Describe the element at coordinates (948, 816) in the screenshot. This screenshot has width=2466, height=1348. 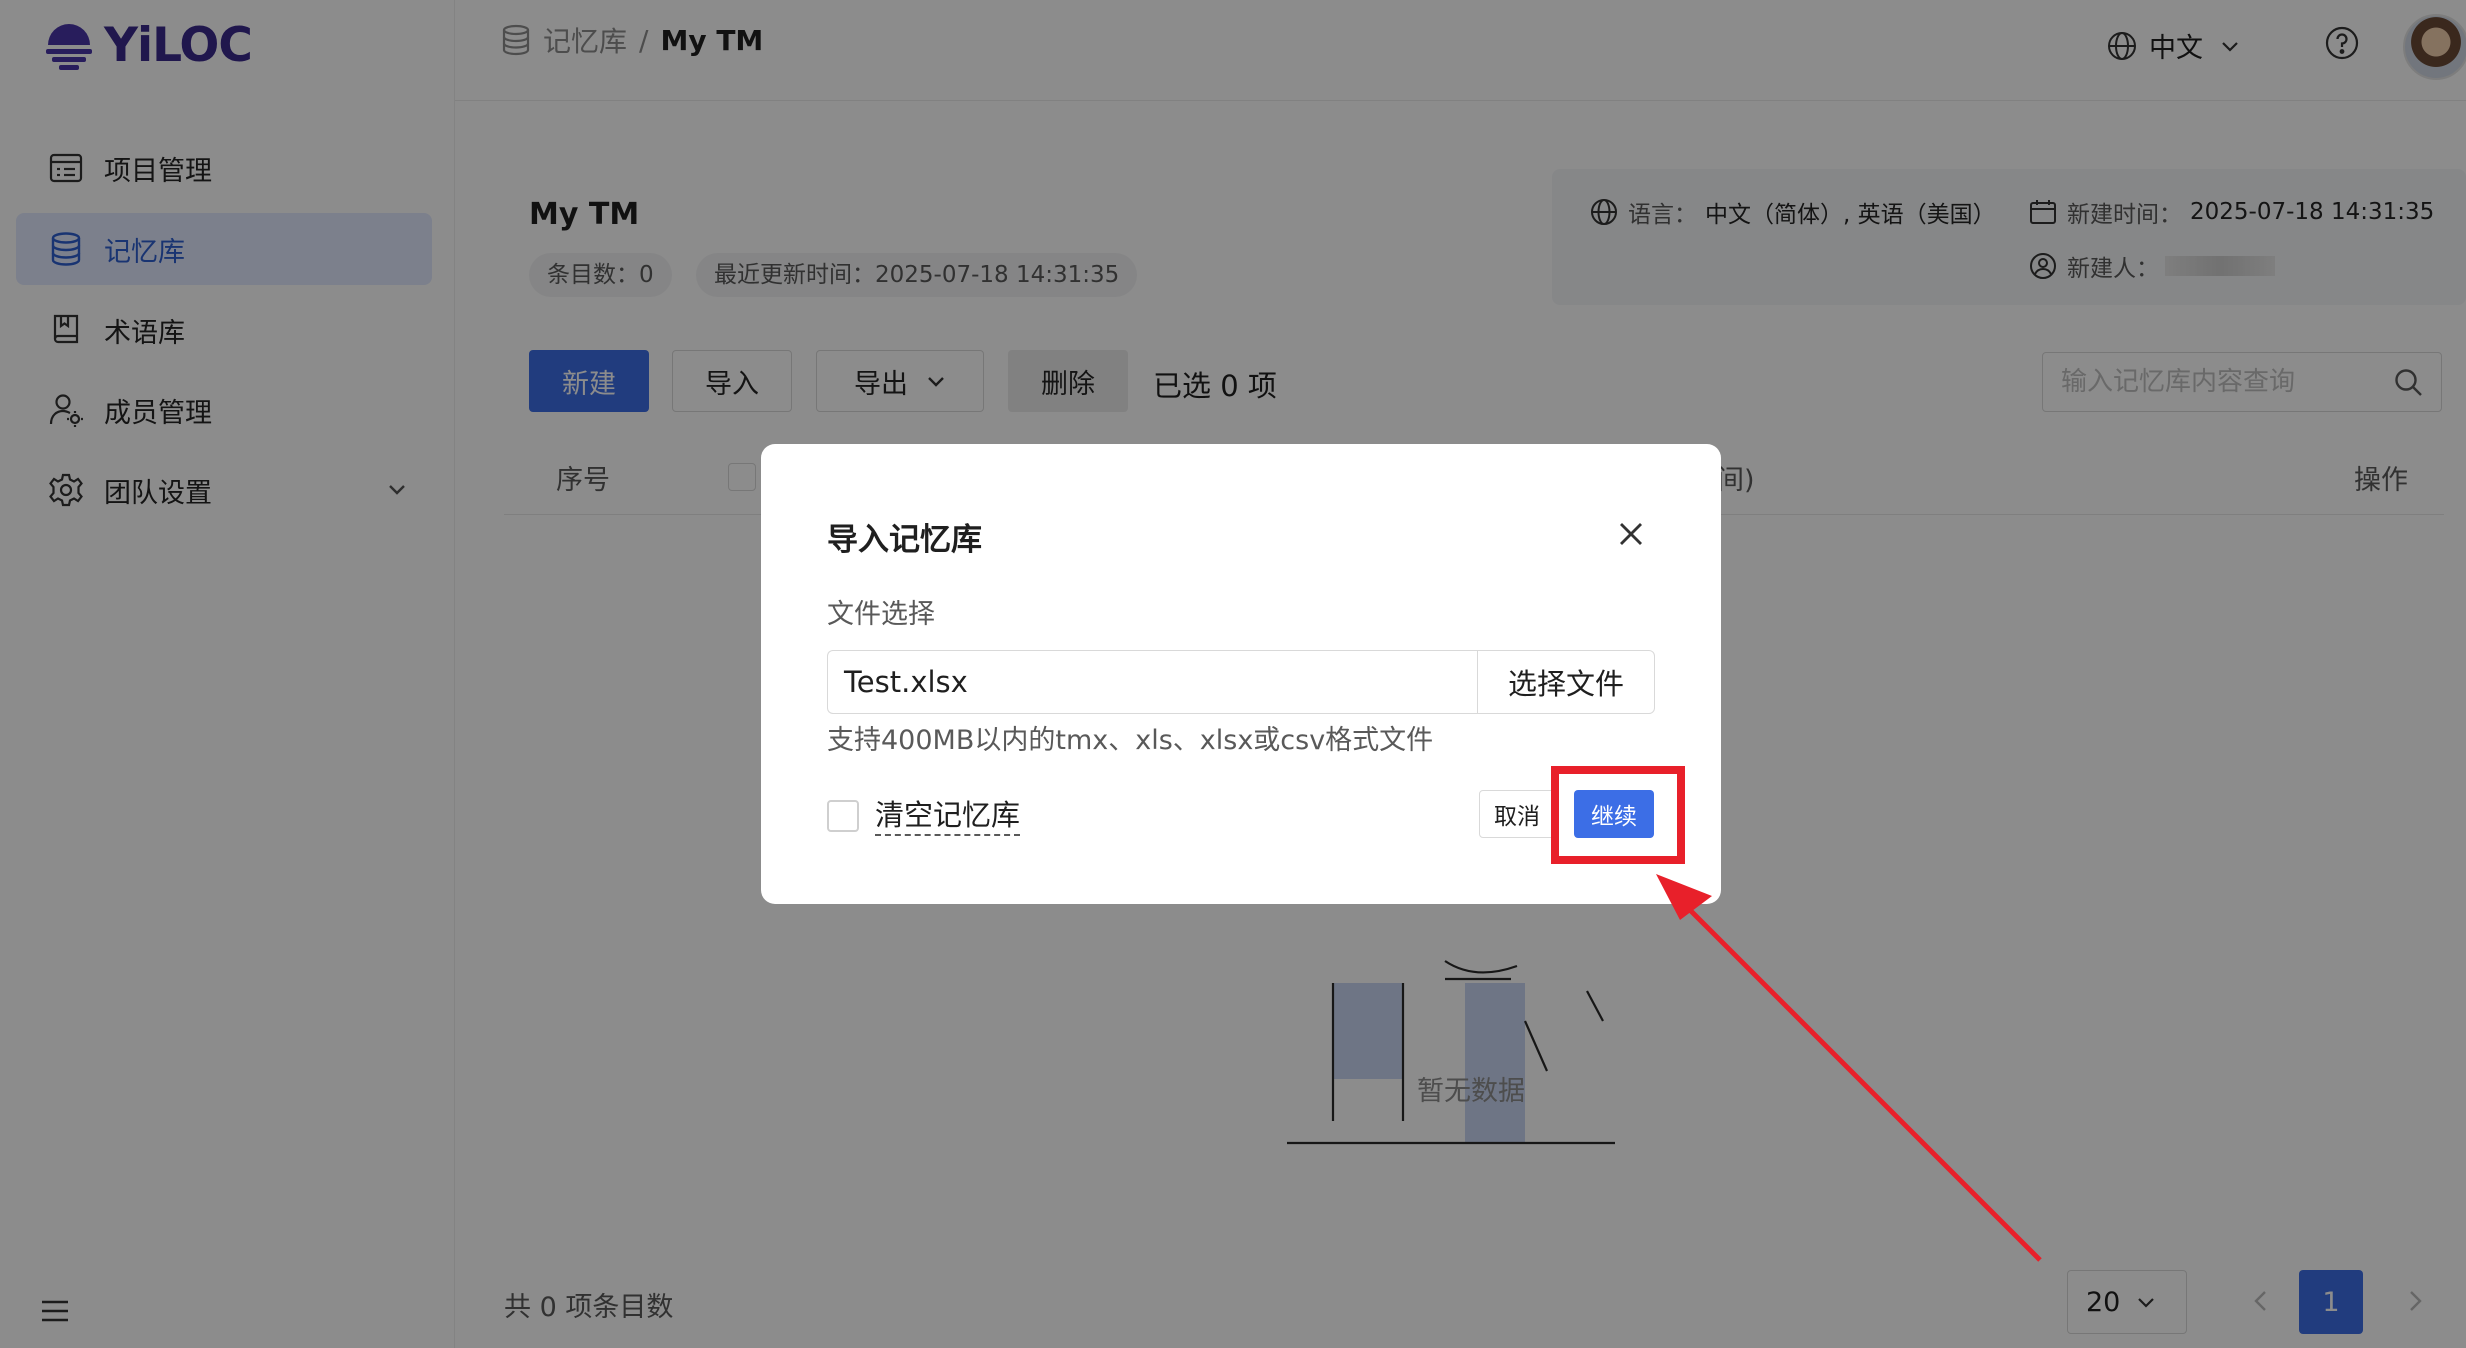
I see `clear-memory-label: 清空记忆库` at that location.